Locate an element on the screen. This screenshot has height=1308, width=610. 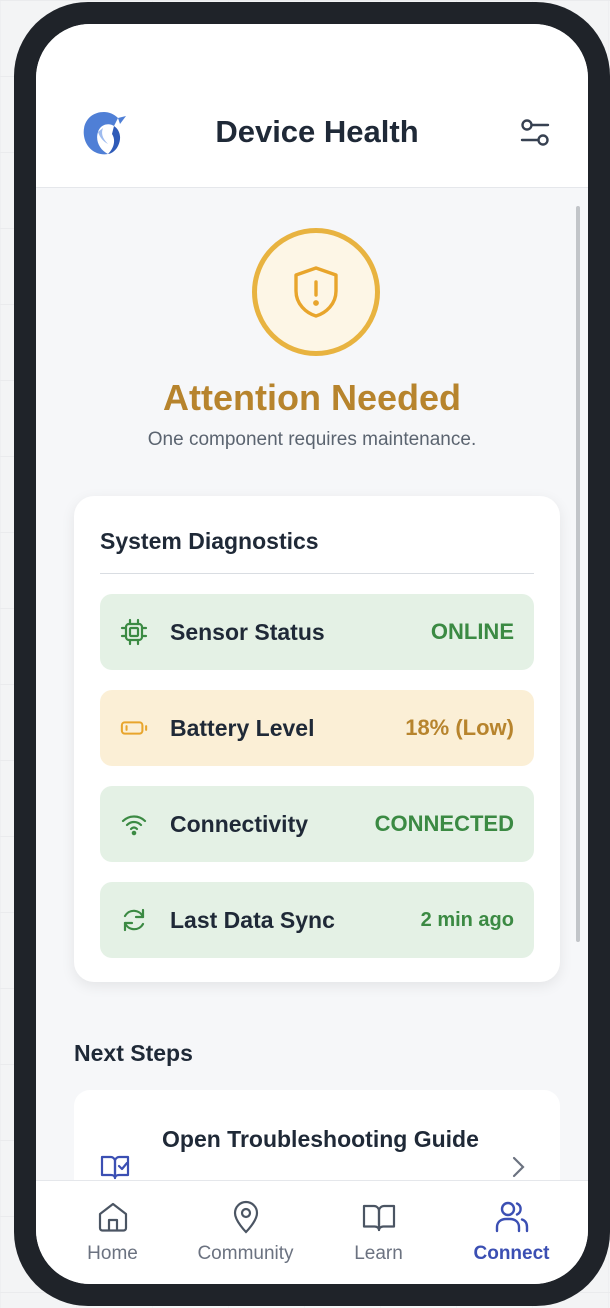
chip-icon is located at coordinates (134, 632).